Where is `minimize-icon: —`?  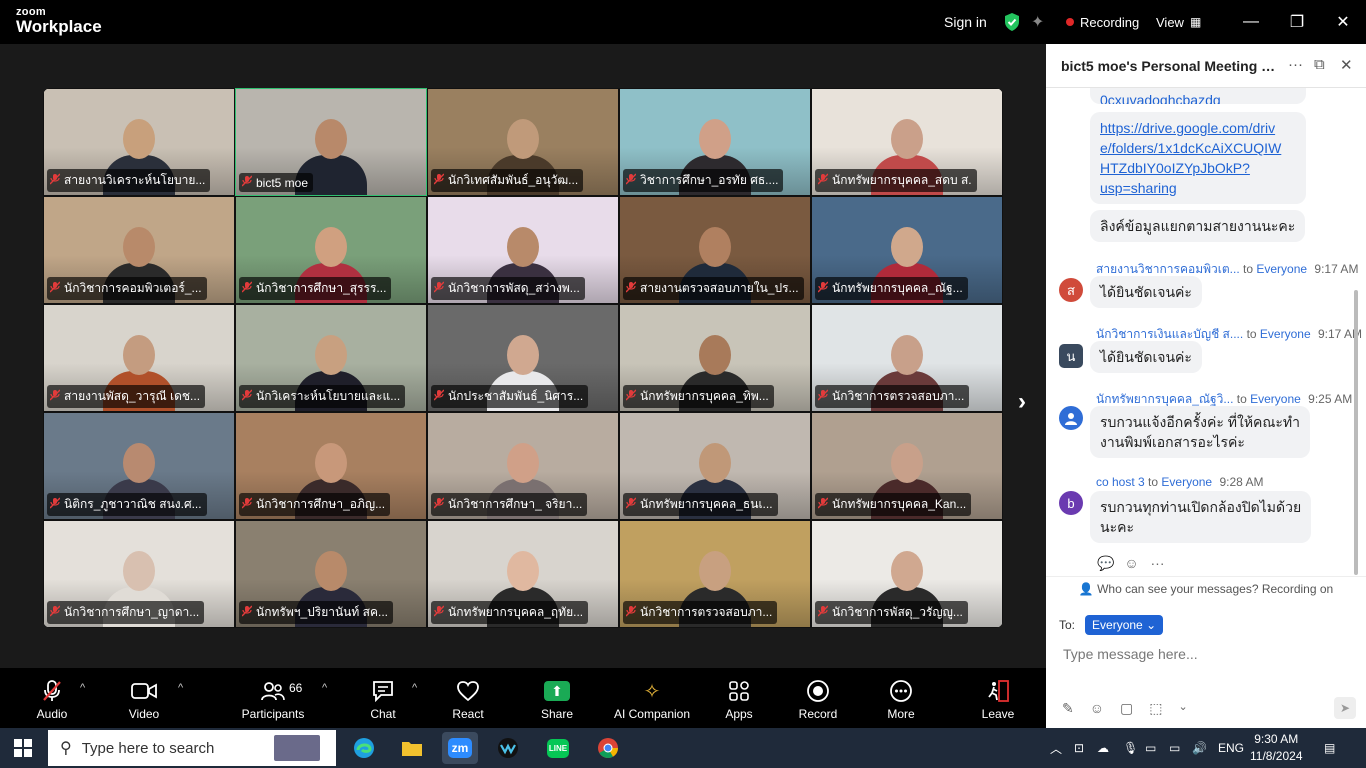
minimize-icon: — is located at coordinates (1251, 22).